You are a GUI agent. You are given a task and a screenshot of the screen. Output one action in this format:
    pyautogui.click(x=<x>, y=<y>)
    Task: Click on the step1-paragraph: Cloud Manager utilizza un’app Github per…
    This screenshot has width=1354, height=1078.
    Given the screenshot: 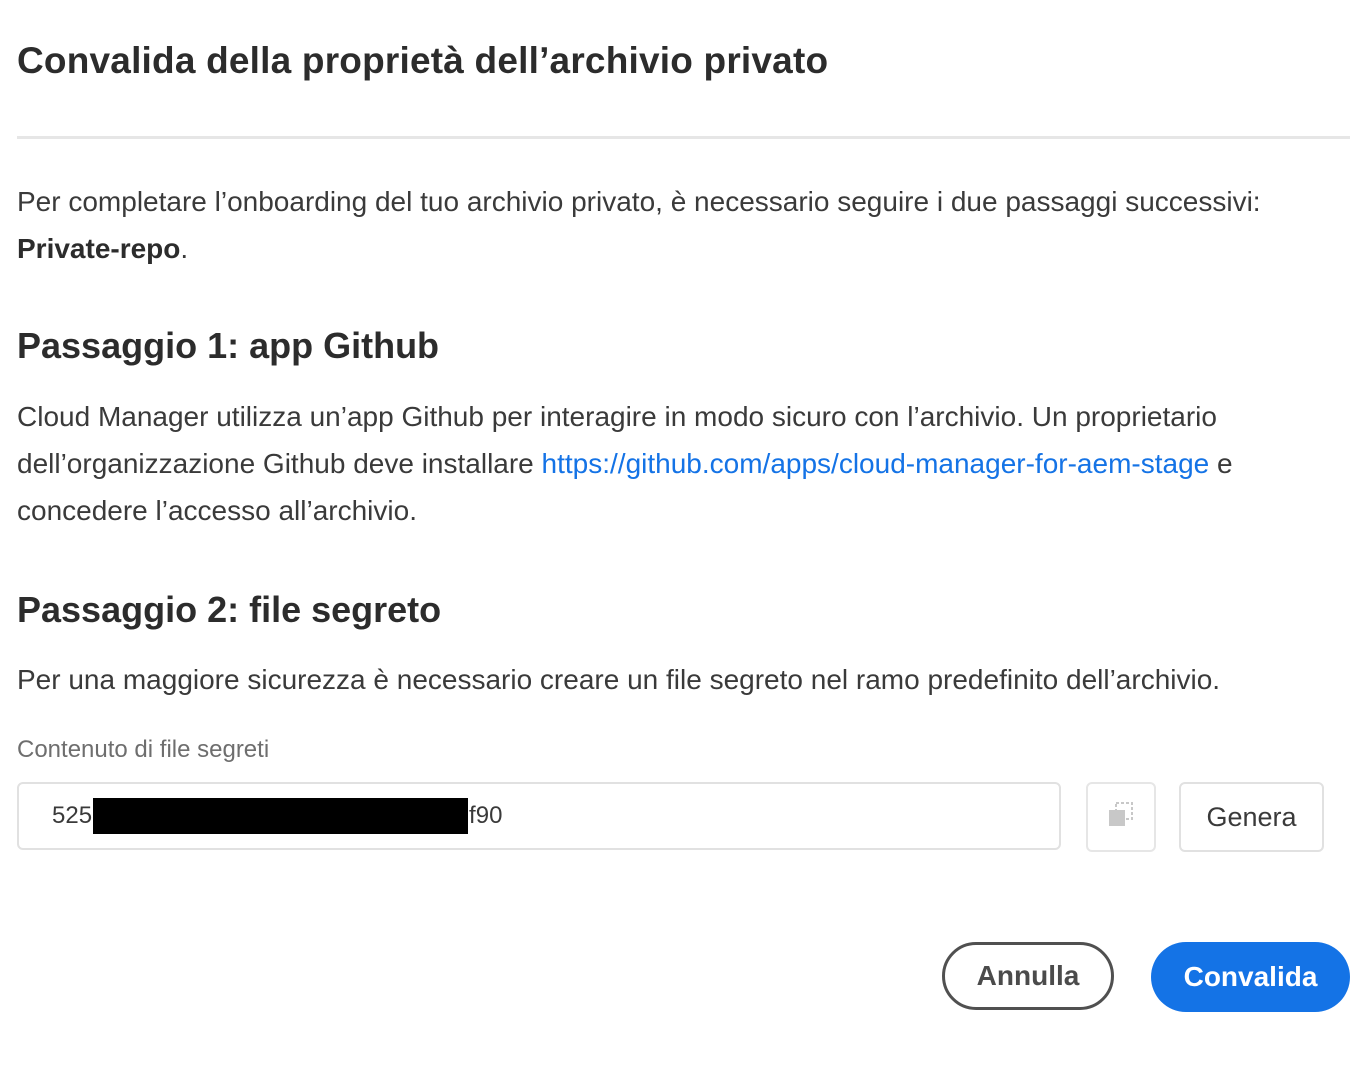 What is the action you would take?
    pyautogui.click(x=677, y=463)
    